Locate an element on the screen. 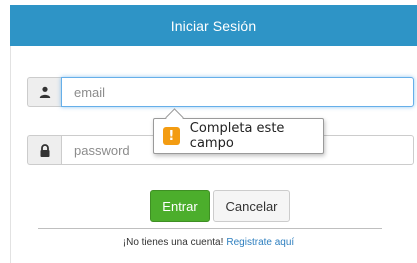 This screenshot has width=417, height=263. warning-glyph: ! is located at coordinates (171, 136).